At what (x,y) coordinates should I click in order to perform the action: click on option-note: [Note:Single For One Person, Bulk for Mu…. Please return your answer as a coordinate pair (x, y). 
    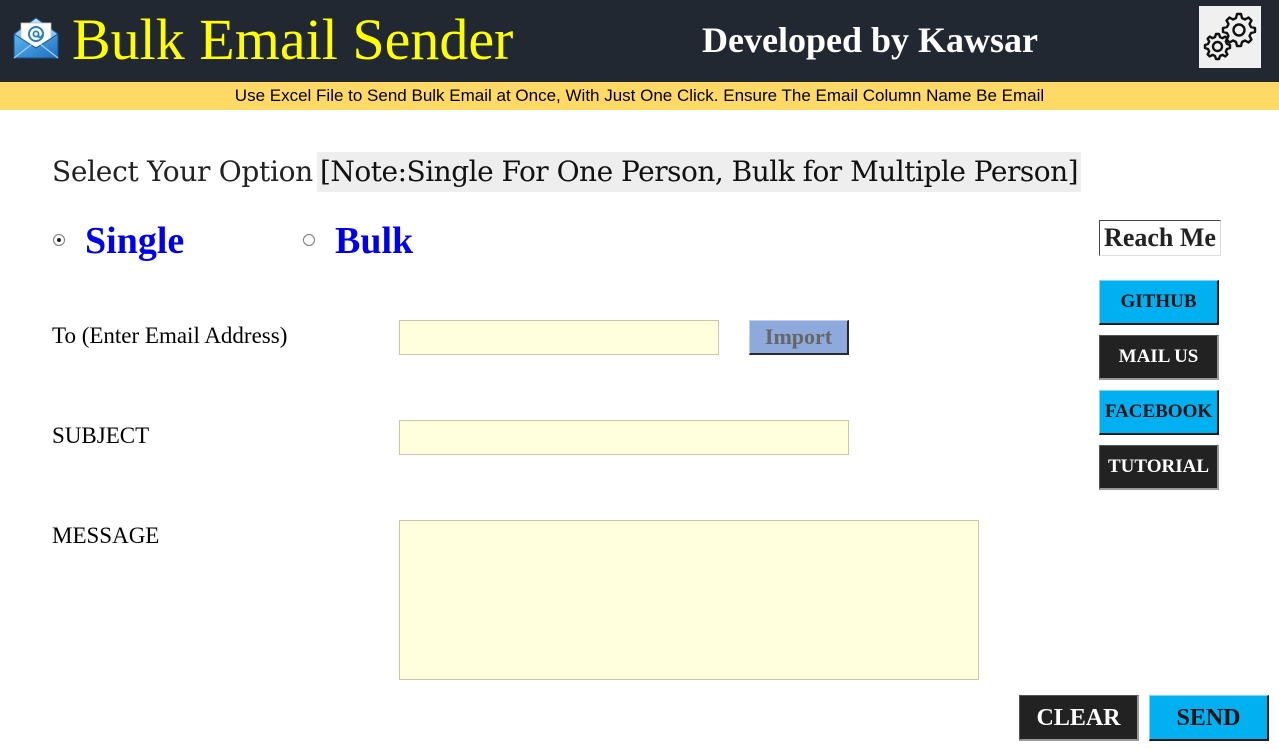
    Looking at the image, I should click on (699, 172).